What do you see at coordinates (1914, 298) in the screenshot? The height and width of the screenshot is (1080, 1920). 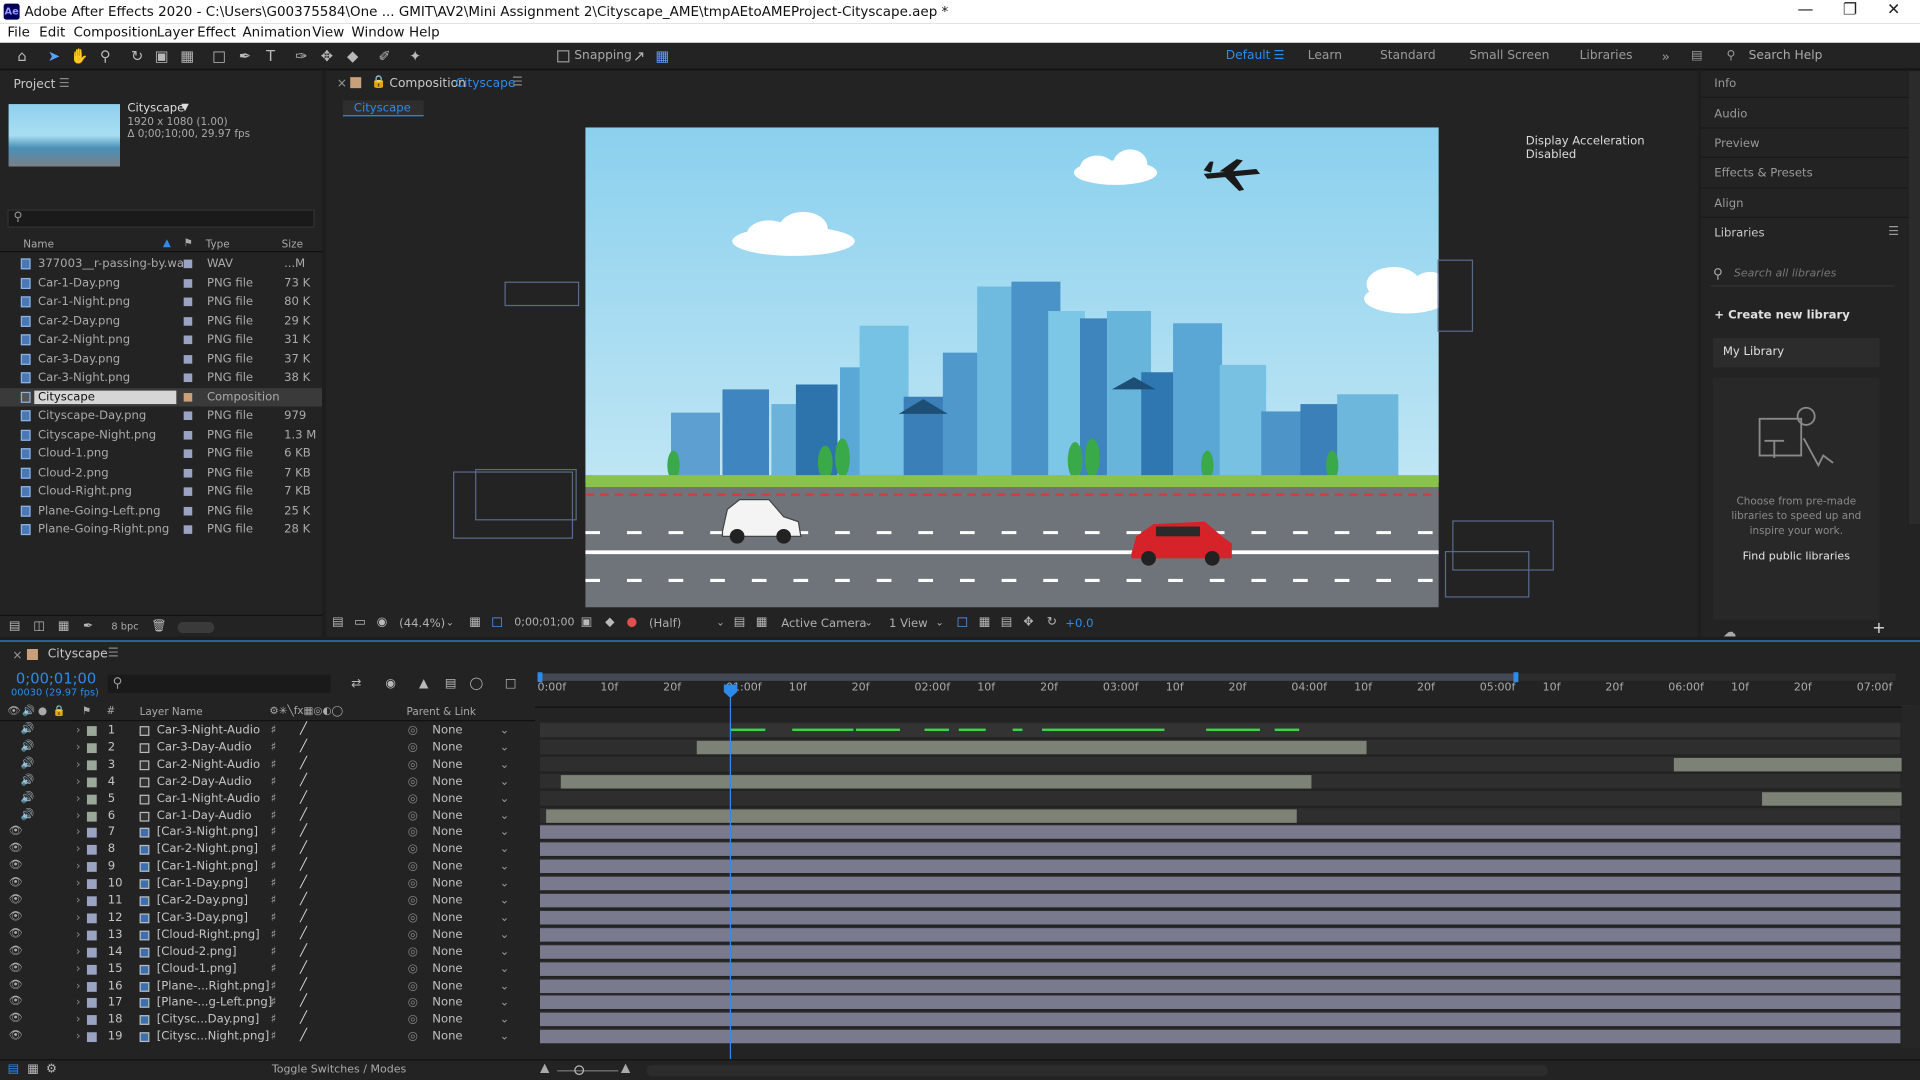 I see `panel-scrollbar` at bounding box center [1914, 298].